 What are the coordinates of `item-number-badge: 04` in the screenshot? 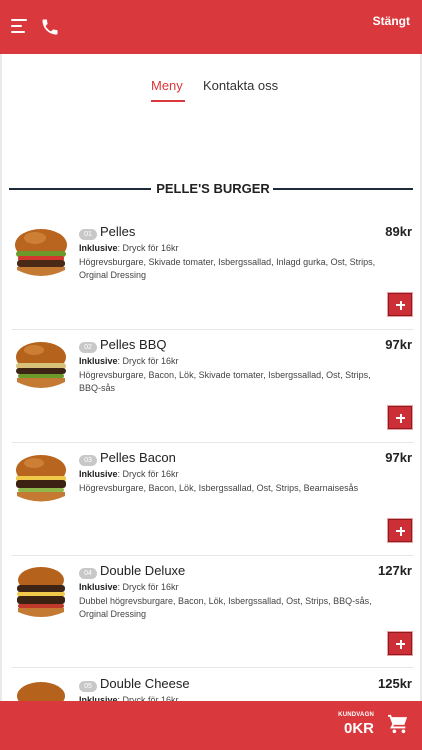 It's located at (88, 573).